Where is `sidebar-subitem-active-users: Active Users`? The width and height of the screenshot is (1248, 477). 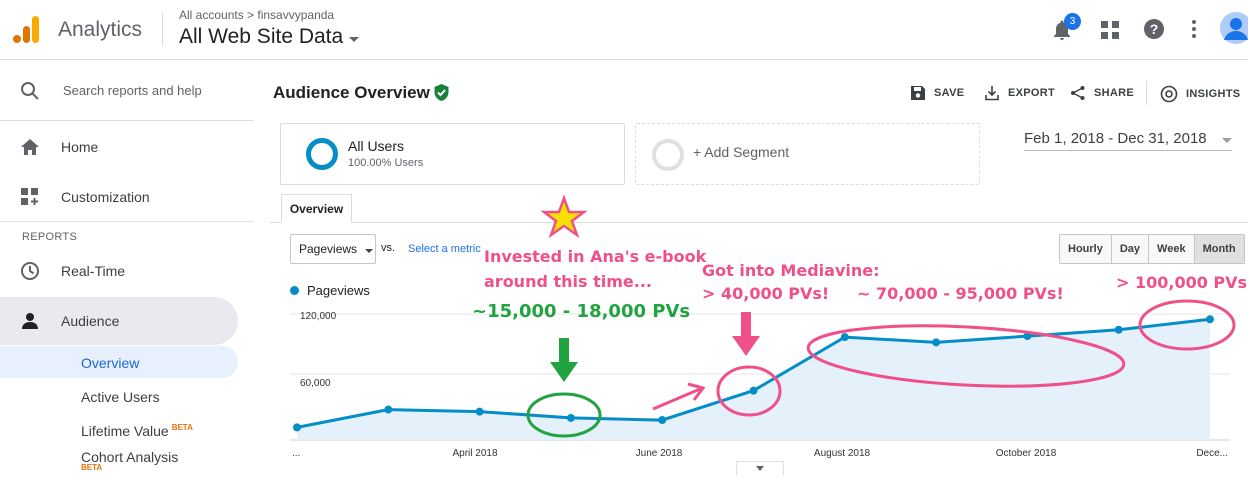 sidebar-subitem-active-users: Active Users is located at coordinates (120, 397).